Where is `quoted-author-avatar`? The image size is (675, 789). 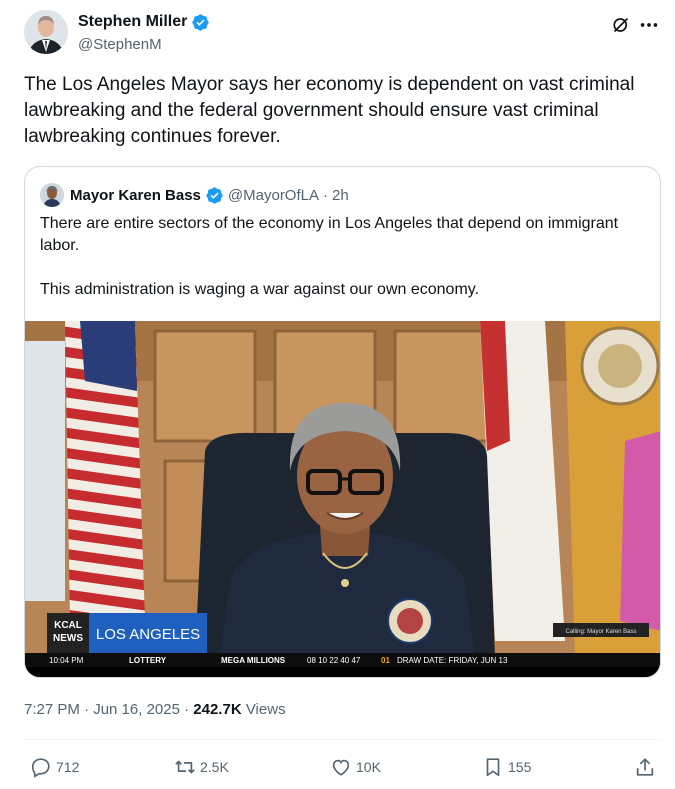 quoted-author-avatar is located at coordinates (52, 195).